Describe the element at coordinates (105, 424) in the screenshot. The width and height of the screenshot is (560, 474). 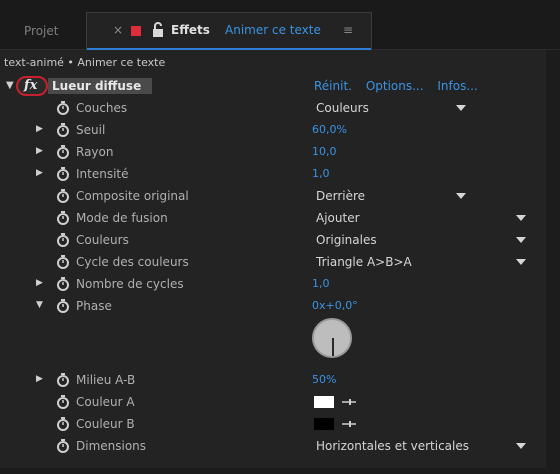
I see `property-label: Couleur B` at that location.